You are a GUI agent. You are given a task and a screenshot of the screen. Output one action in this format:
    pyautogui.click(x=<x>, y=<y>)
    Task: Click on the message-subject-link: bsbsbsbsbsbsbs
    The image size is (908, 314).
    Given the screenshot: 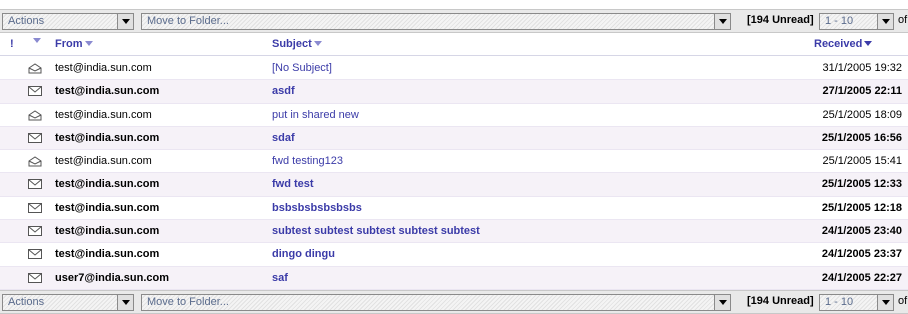 What is the action you would take?
    pyautogui.click(x=317, y=208)
    